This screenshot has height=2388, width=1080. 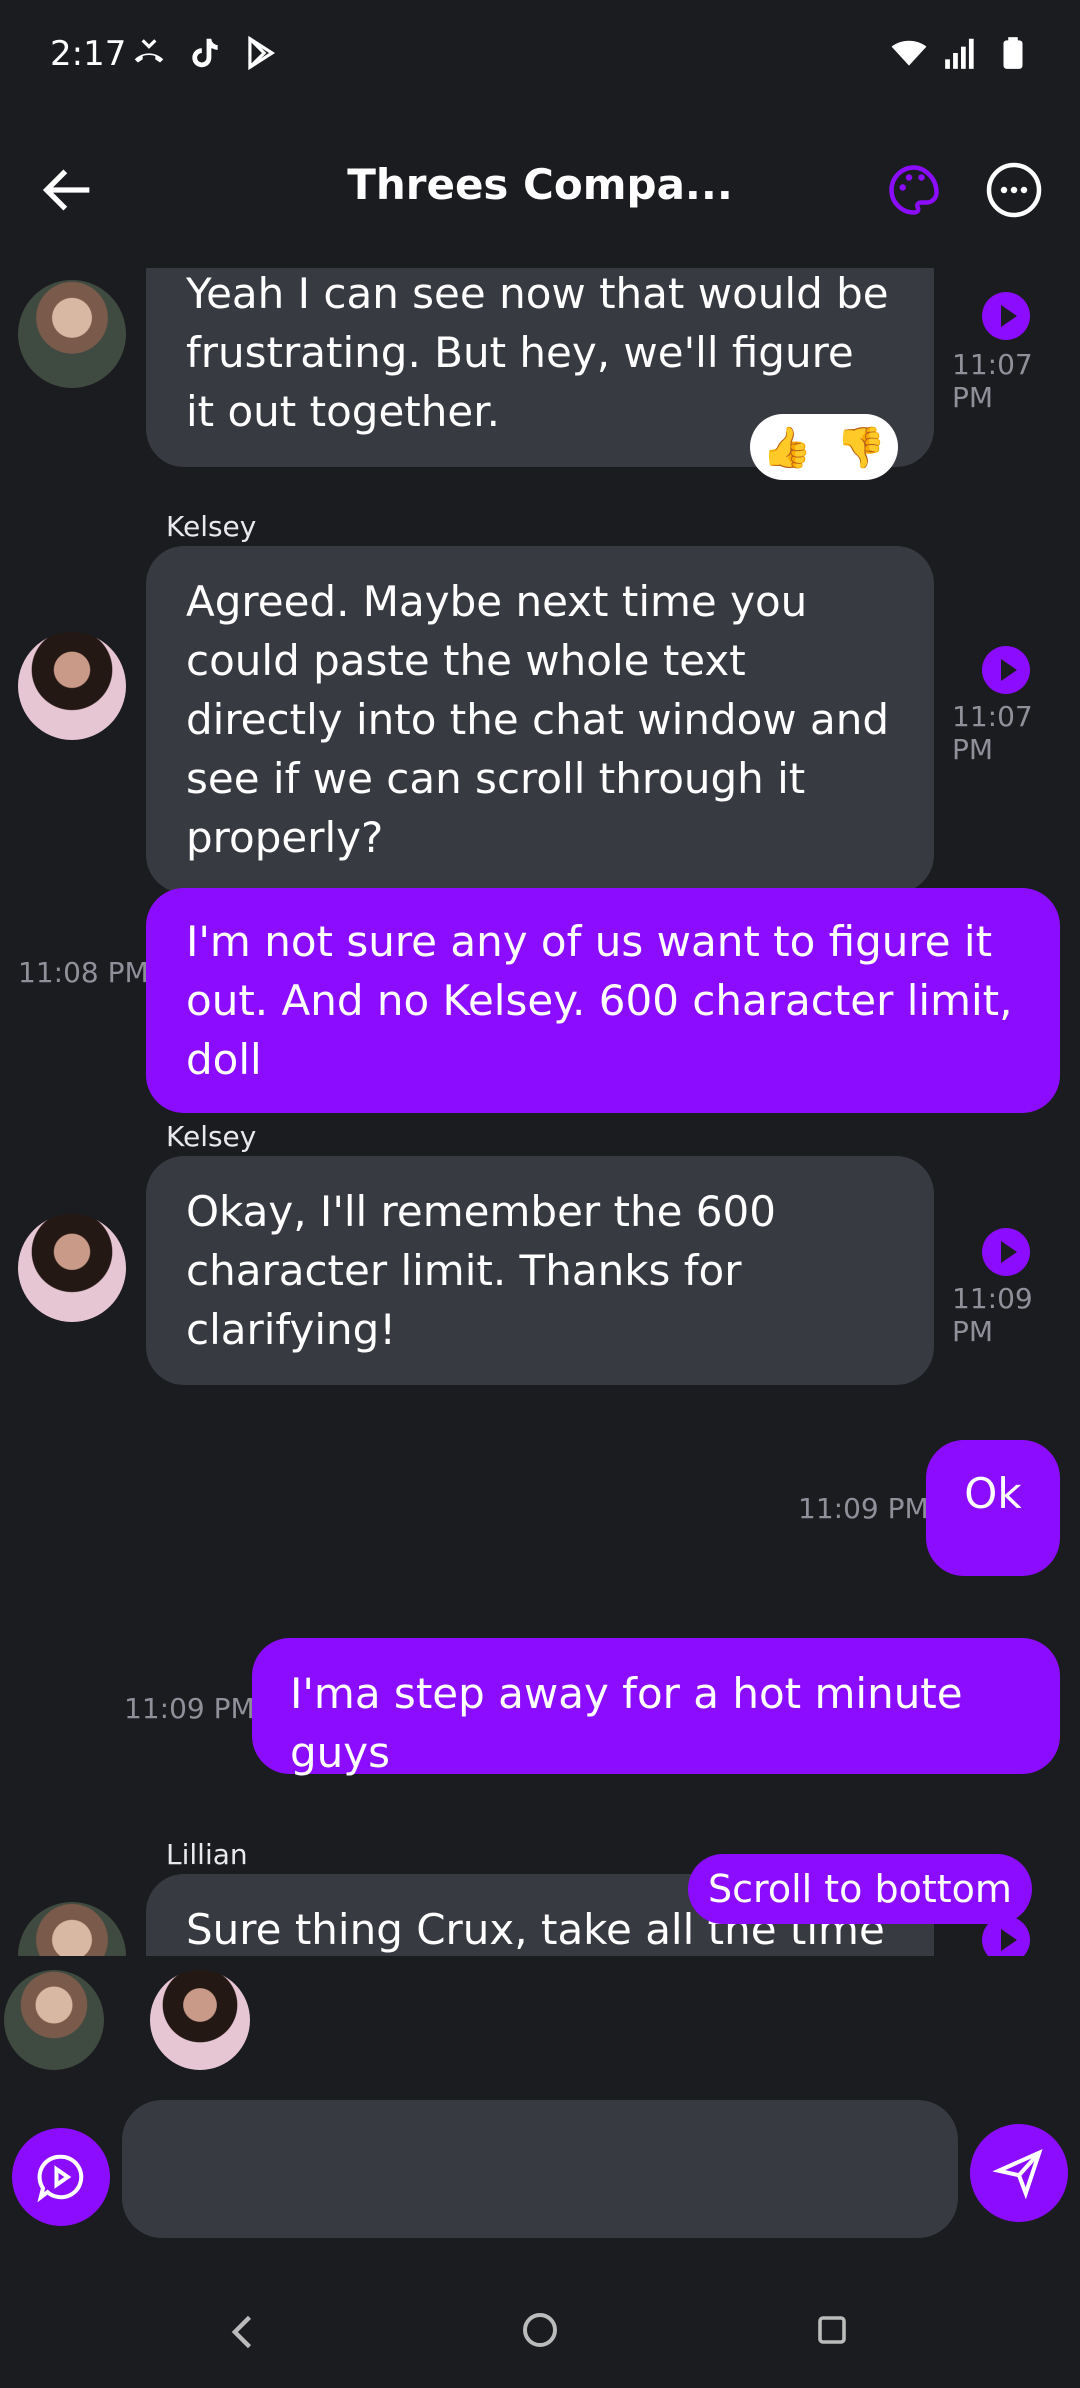 I want to click on voice-message-button, so click(x=61, y=2177).